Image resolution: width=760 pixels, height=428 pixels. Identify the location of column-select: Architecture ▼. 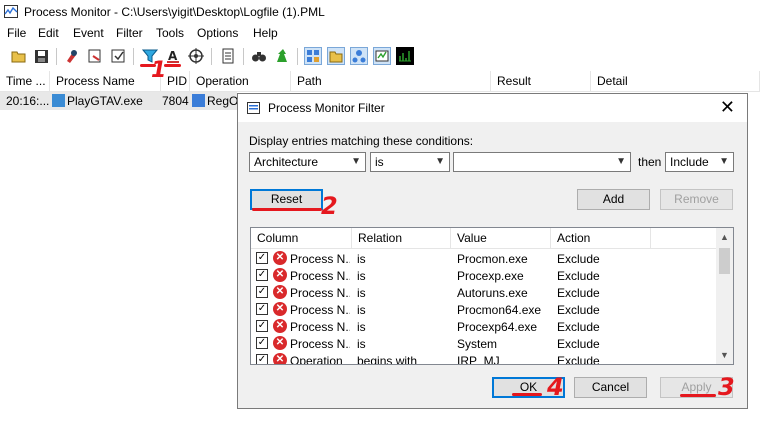
(307, 162).